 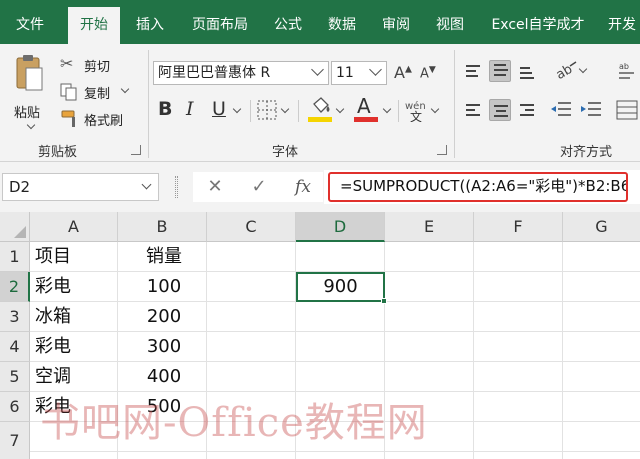 I want to click on tab-view: 视图, so click(x=450, y=25).